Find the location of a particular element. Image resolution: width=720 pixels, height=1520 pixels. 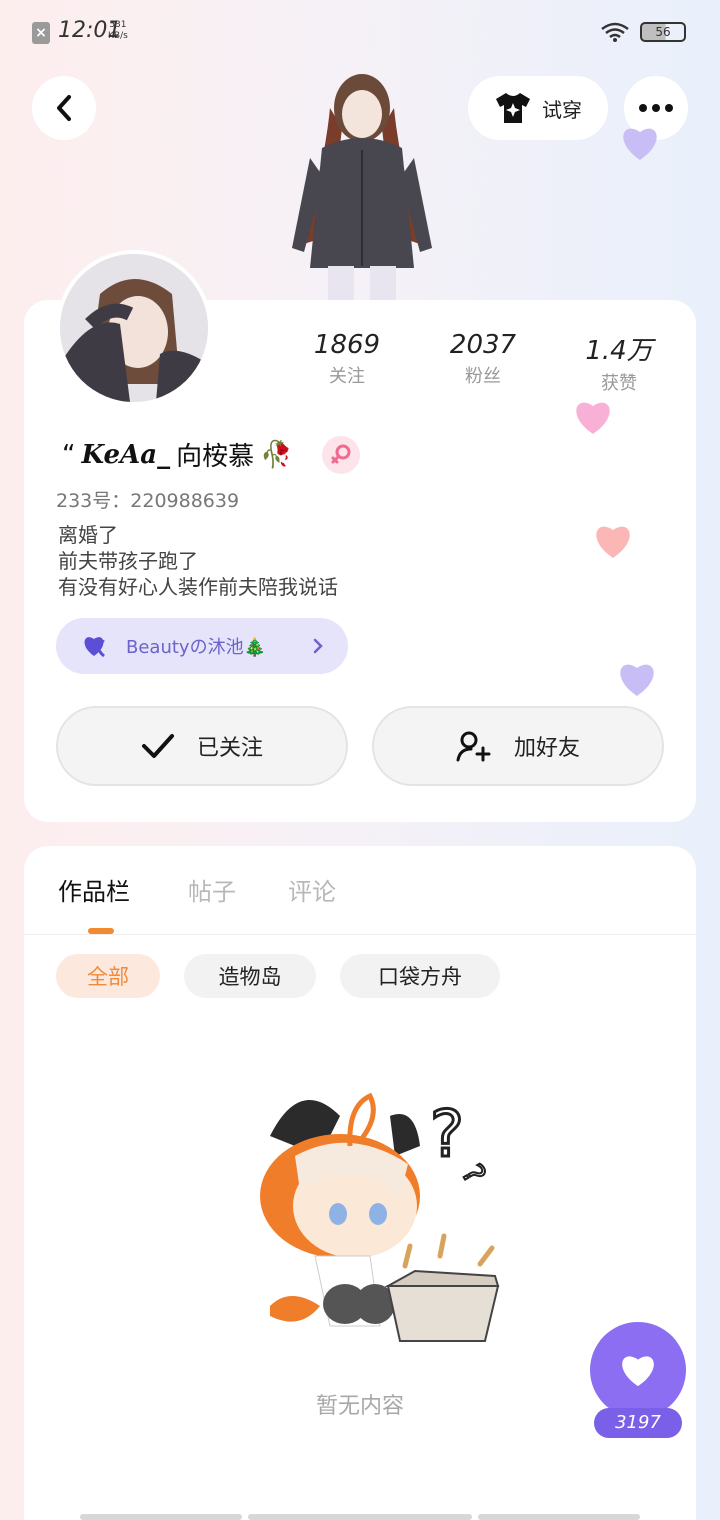

stat-following: 1869 关注 is located at coordinates (347, 359).